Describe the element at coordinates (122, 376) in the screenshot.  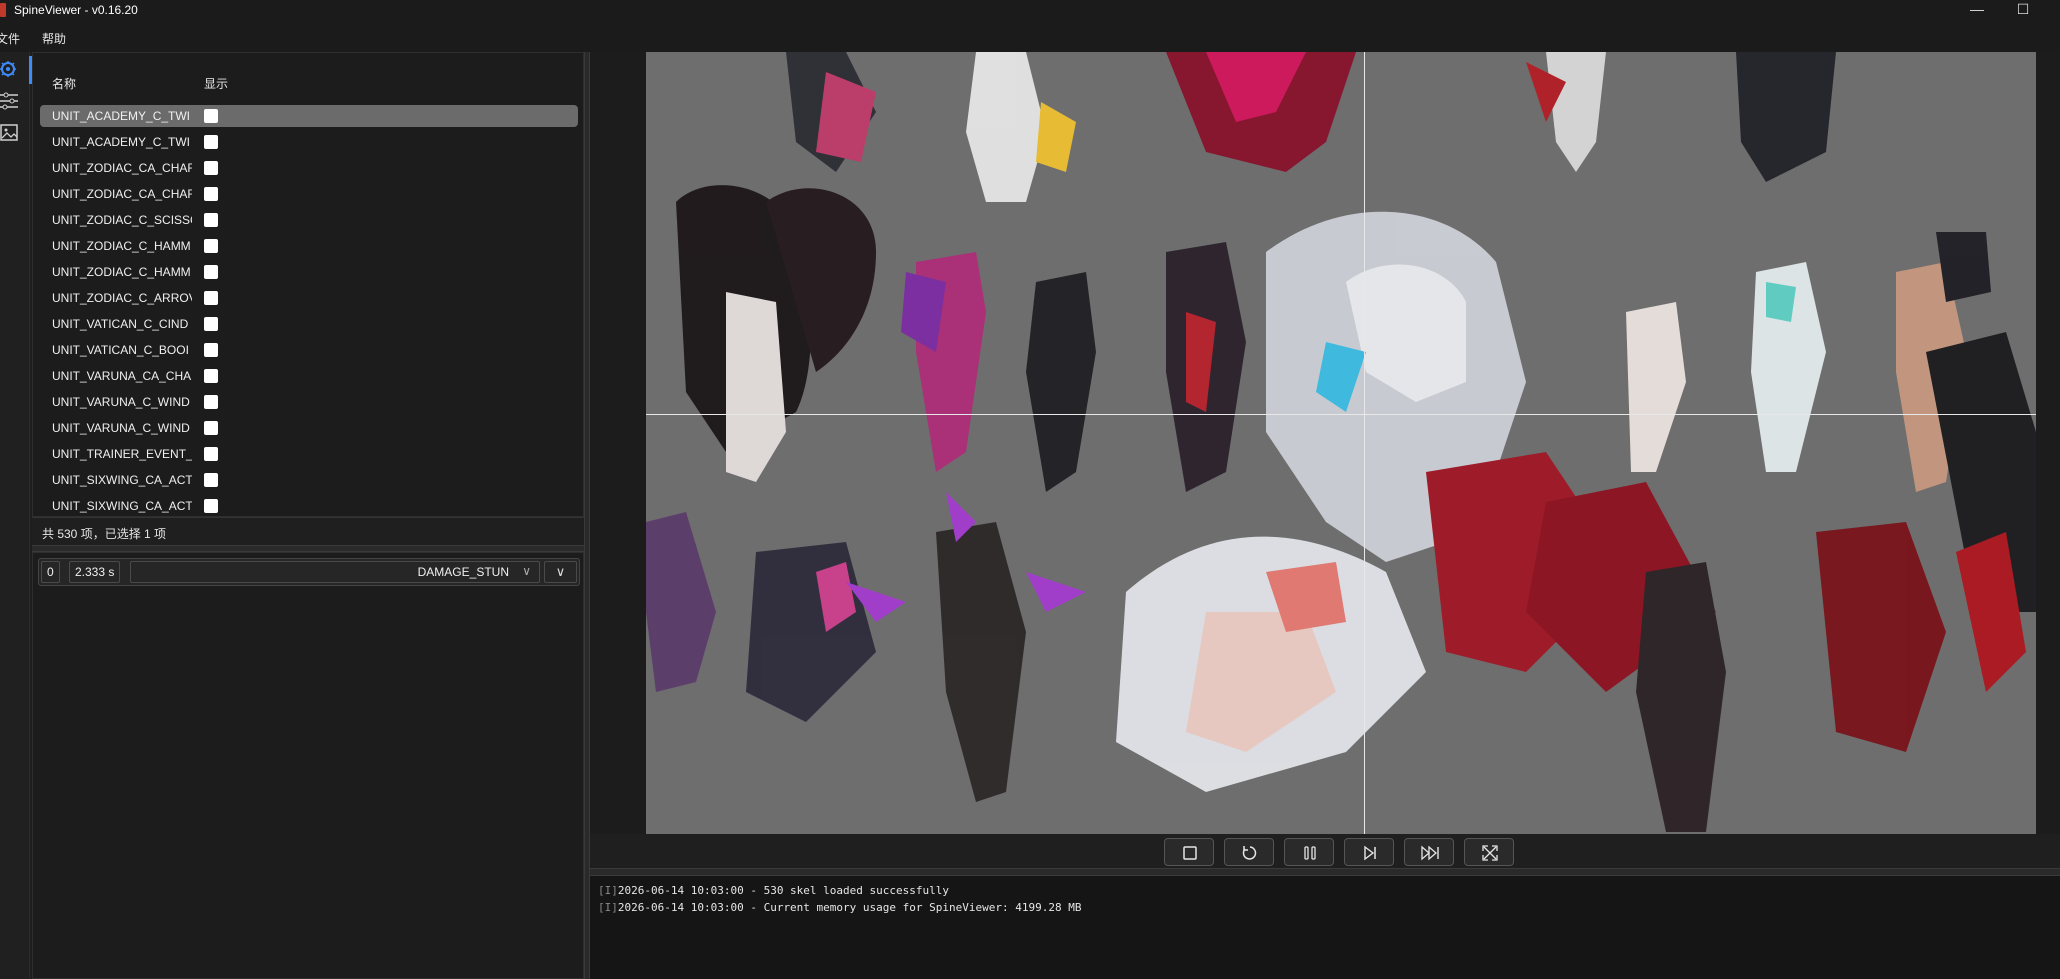
I see `list-item-name: UNIT_VARUNA_CA_CHA` at that location.